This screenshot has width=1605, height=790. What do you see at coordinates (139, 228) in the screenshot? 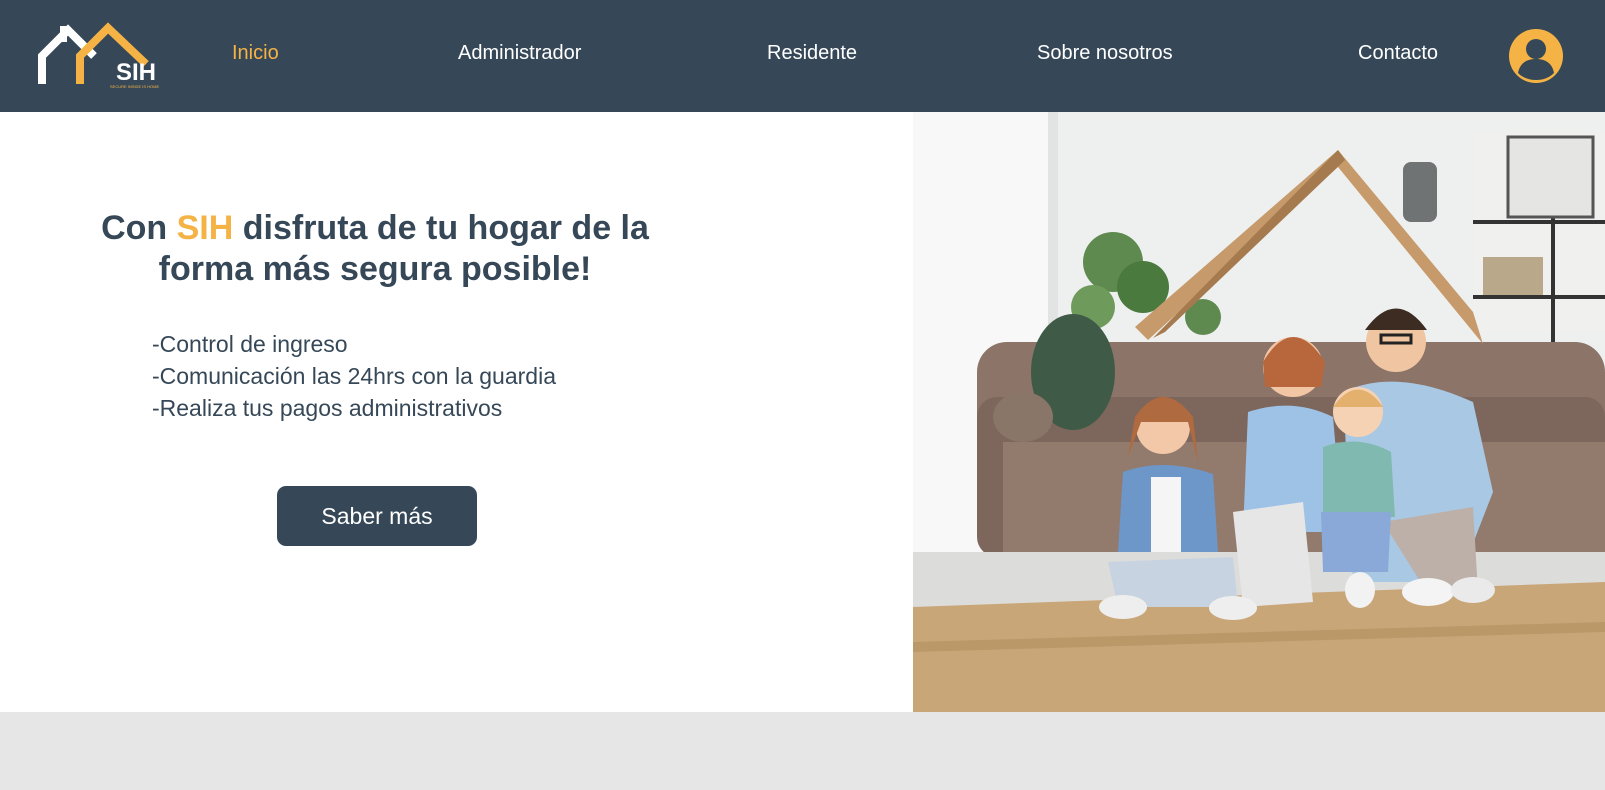
I see `headline-prefix: Con` at bounding box center [139, 228].